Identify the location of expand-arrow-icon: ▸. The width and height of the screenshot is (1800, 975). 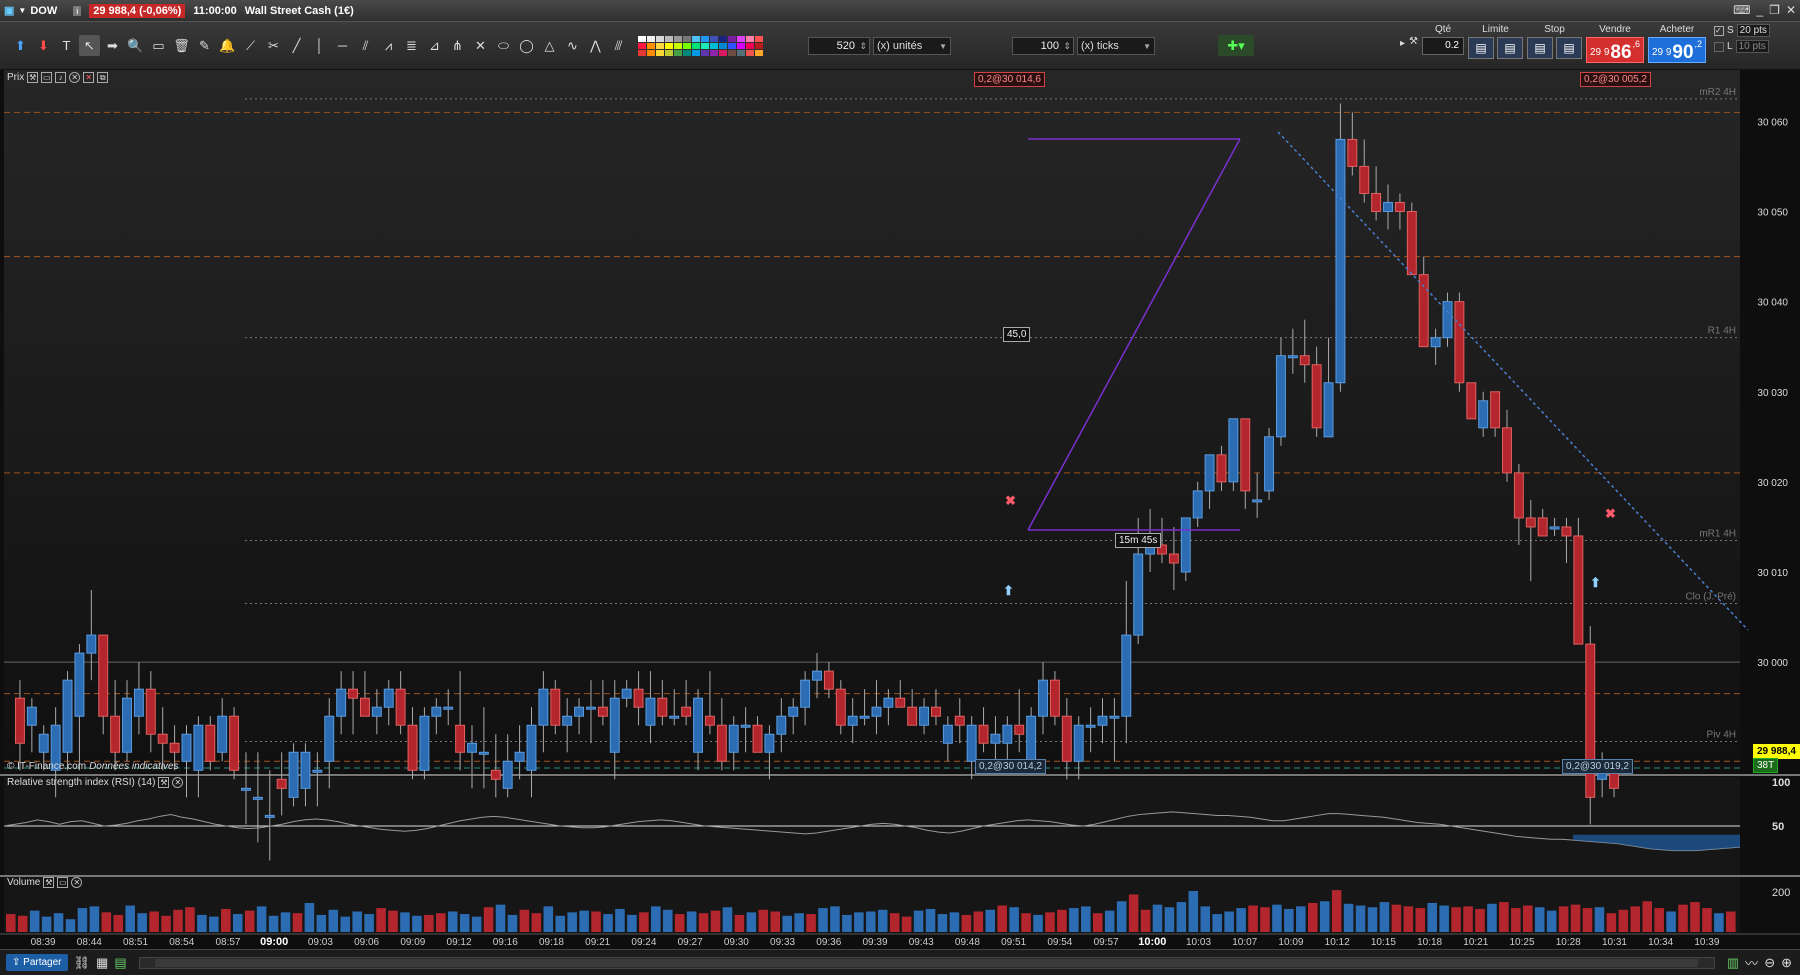
(1402, 43).